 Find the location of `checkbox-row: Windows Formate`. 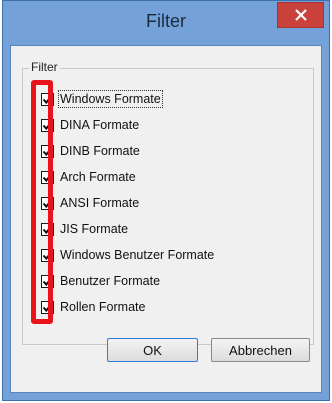

checkbox-row: Windows Formate is located at coordinates (102, 99).